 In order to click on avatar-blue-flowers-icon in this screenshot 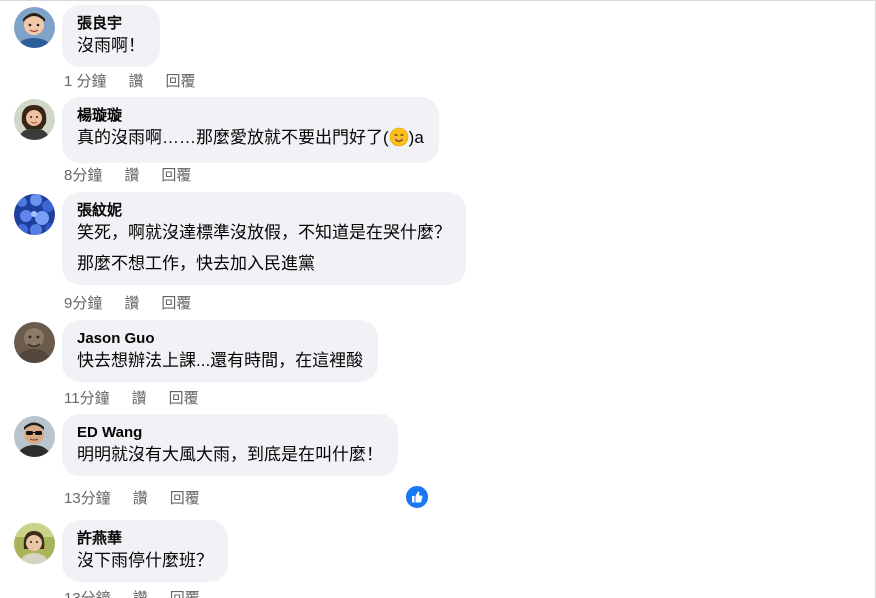, I will do `click(34, 214)`.